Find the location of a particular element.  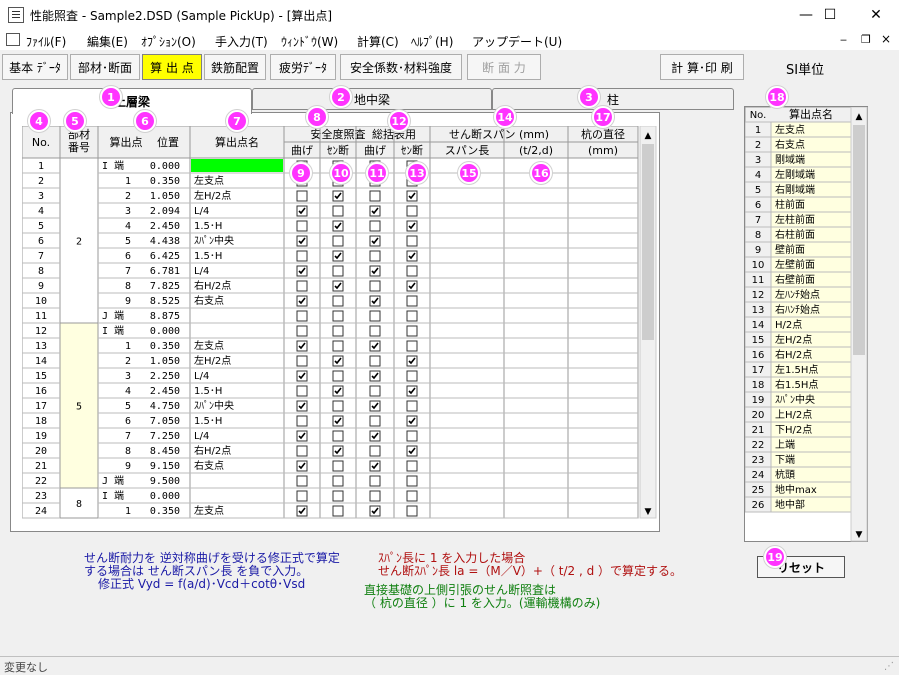

maximize-button: ☐ is located at coordinates (830, 15).